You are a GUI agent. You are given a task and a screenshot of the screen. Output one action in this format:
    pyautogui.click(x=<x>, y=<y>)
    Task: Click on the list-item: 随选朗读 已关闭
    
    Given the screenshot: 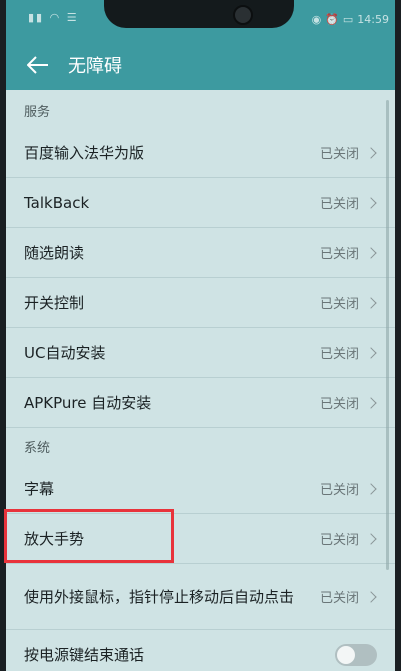 What is the action you would take?
    pyautogui.click(x=200, y=253)
    